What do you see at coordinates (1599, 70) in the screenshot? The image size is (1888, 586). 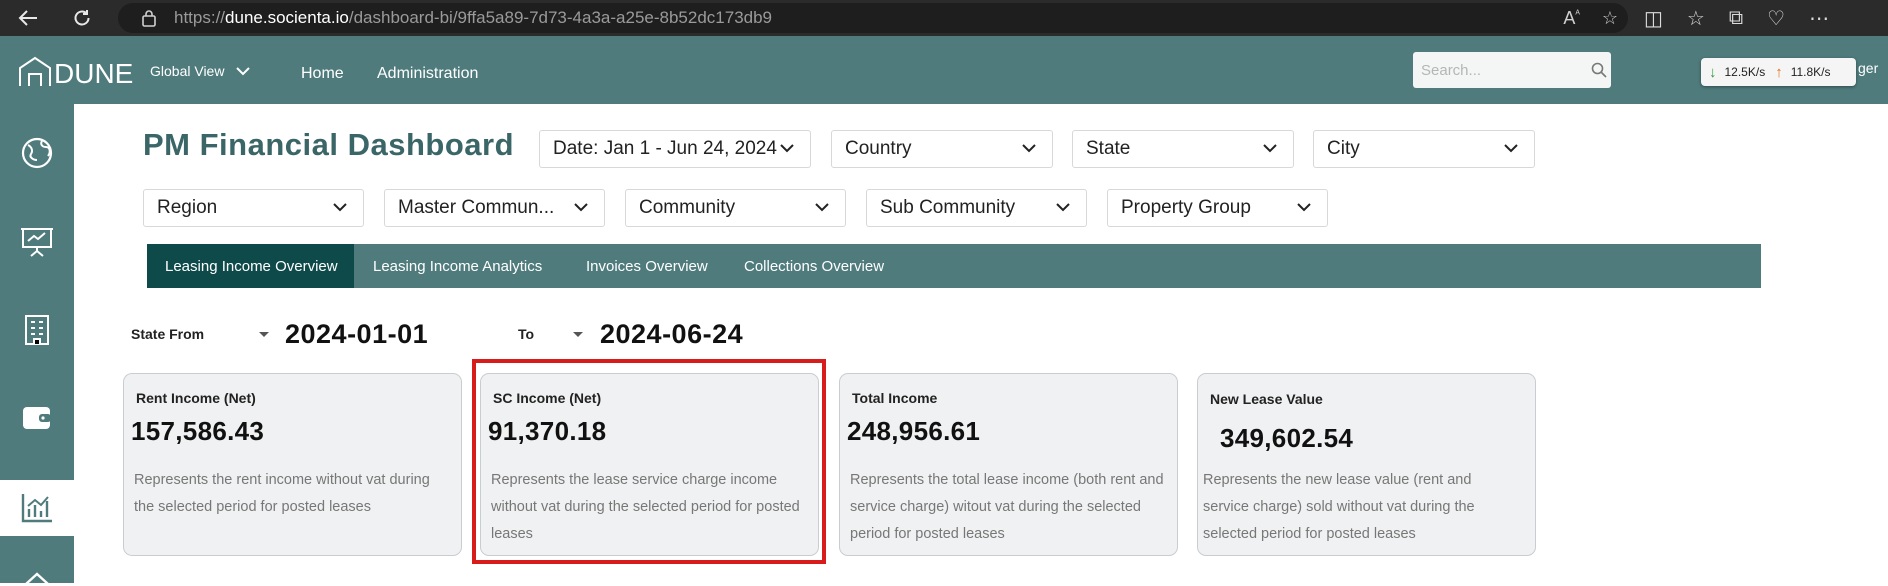 I see `search-icon` at bounding box center [1599, 70].